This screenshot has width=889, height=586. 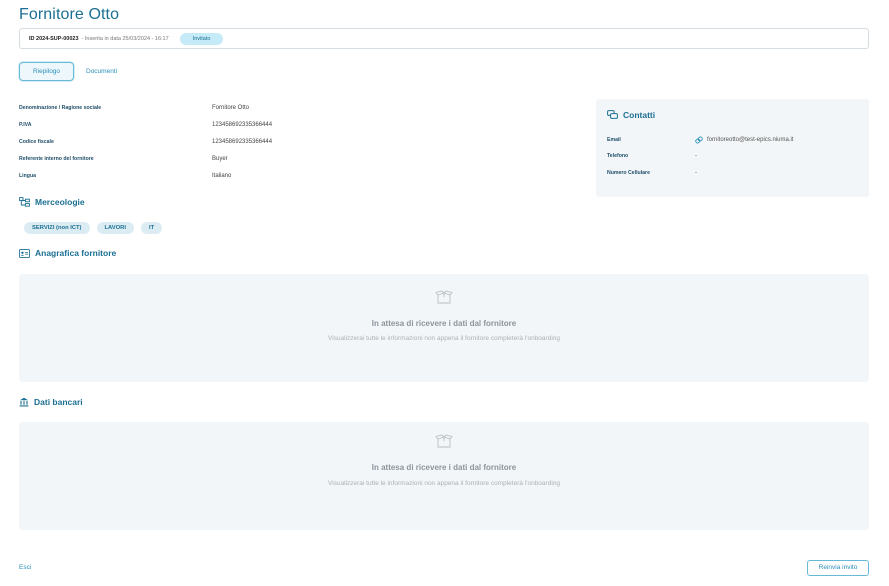 I want to click on contact-row-email: Email fornitoreotto@test-epics.niuma.it, so click(x=700, y=140).